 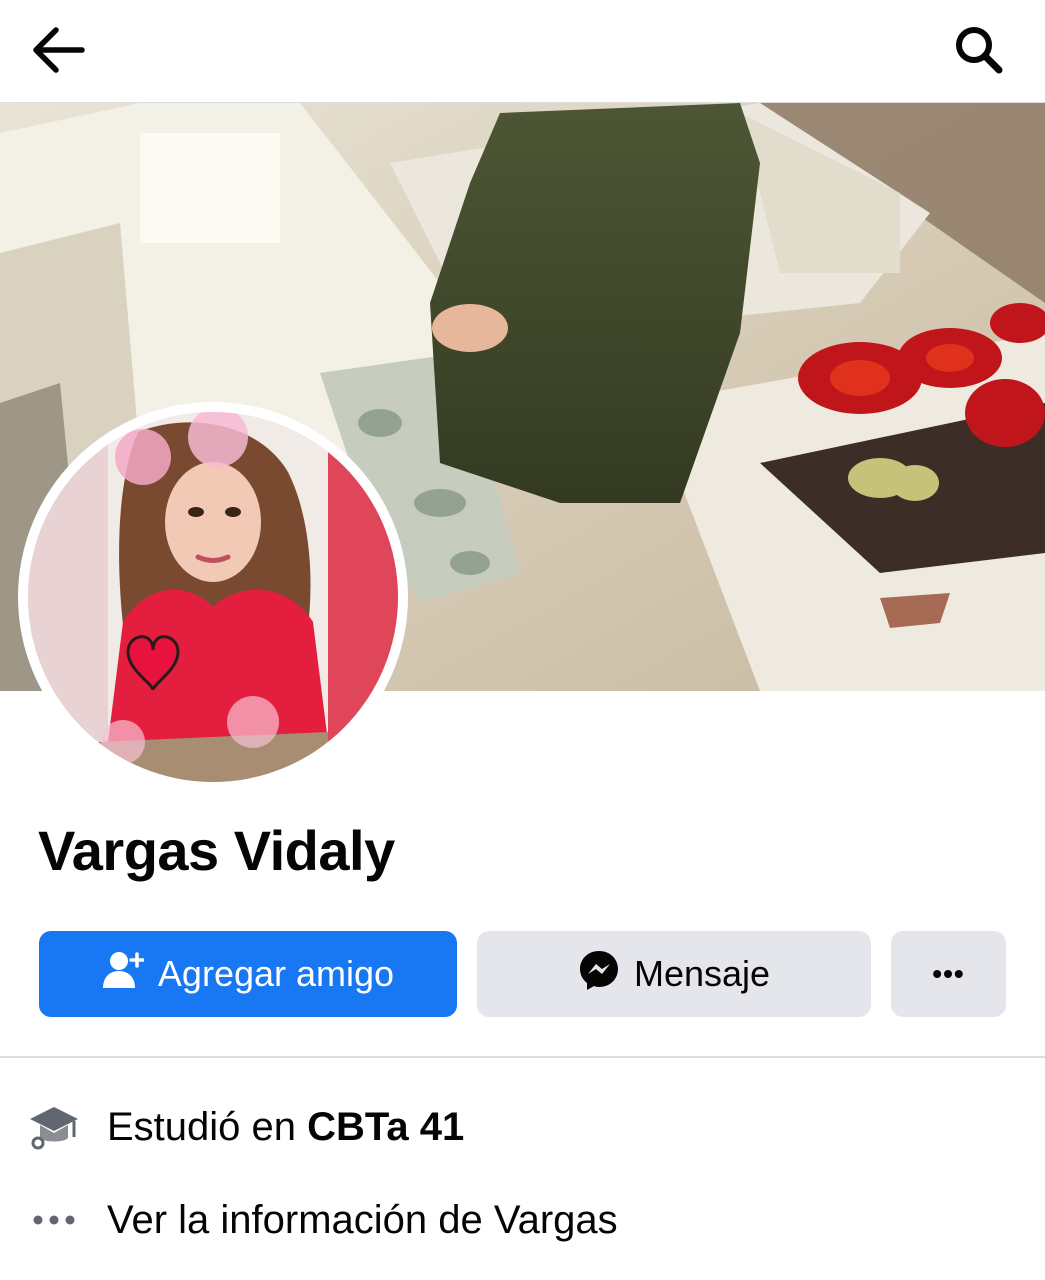 I want to click on profile-name: Vargas Vidaly, so click(x=216, y=850).